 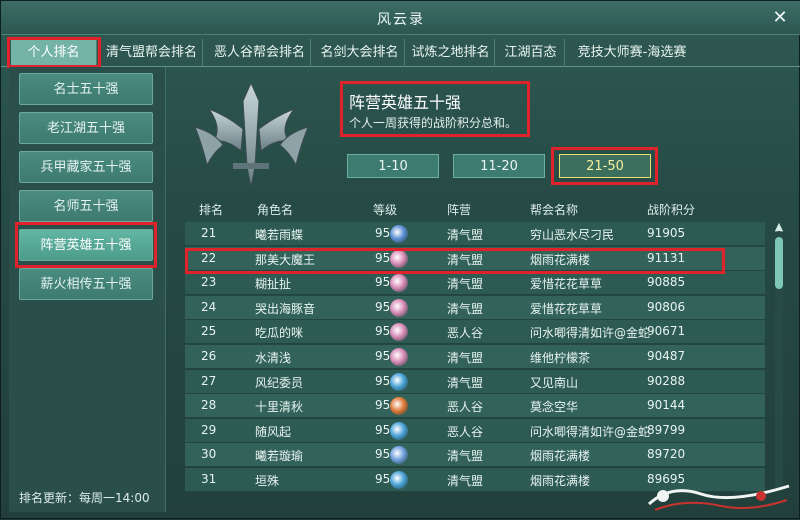 What do you see at coordinates (780, 18) in the screenshot?
I see `close-icon: ✕` at bounding box center [780, 18].